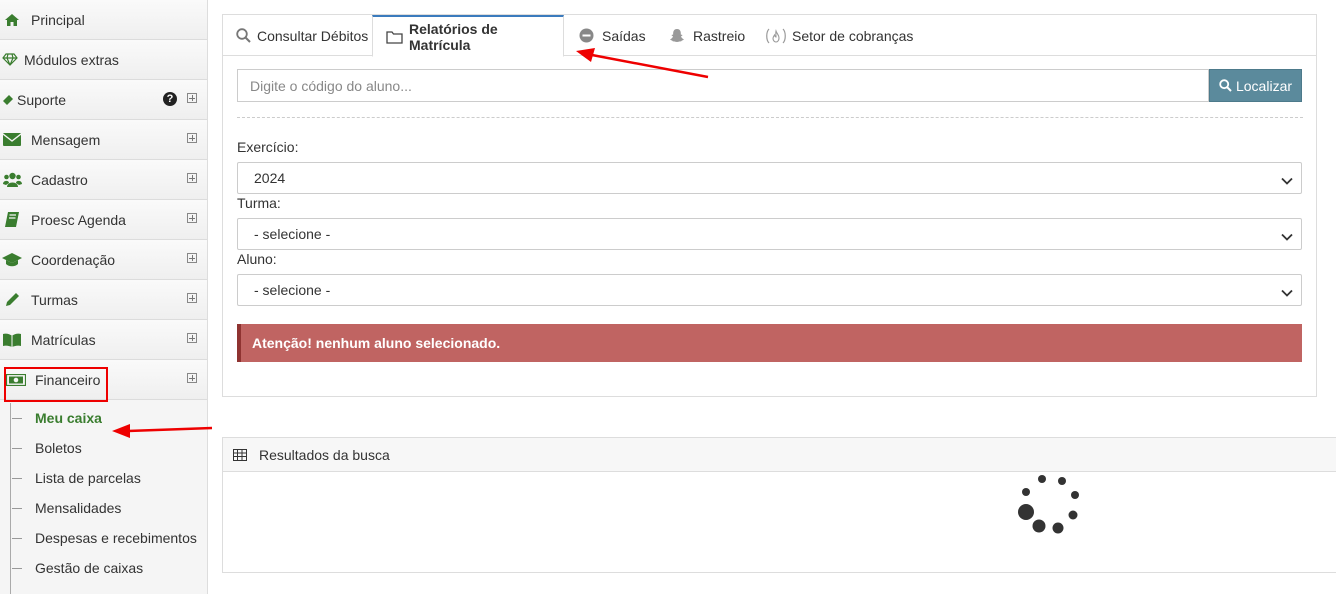 This screenshot has width=1336, height=594. I want to click on sidebar-item-mensagem: Mensagem, so click(103, 140).